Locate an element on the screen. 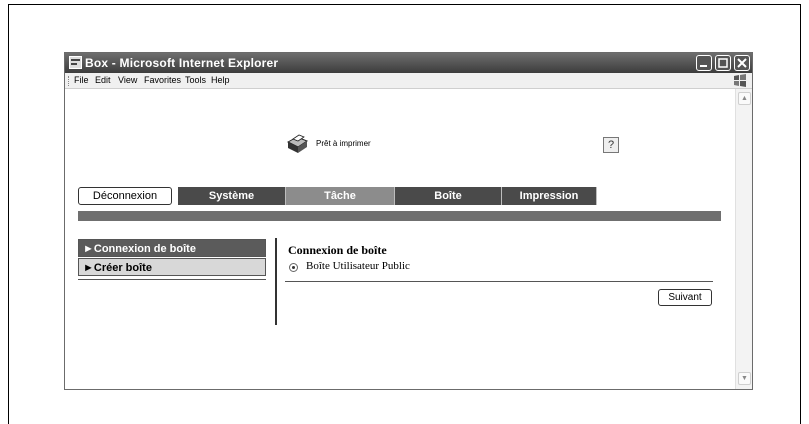 The image size is (809, 424). windows-logo-icon is located at coordinates (740, 80).